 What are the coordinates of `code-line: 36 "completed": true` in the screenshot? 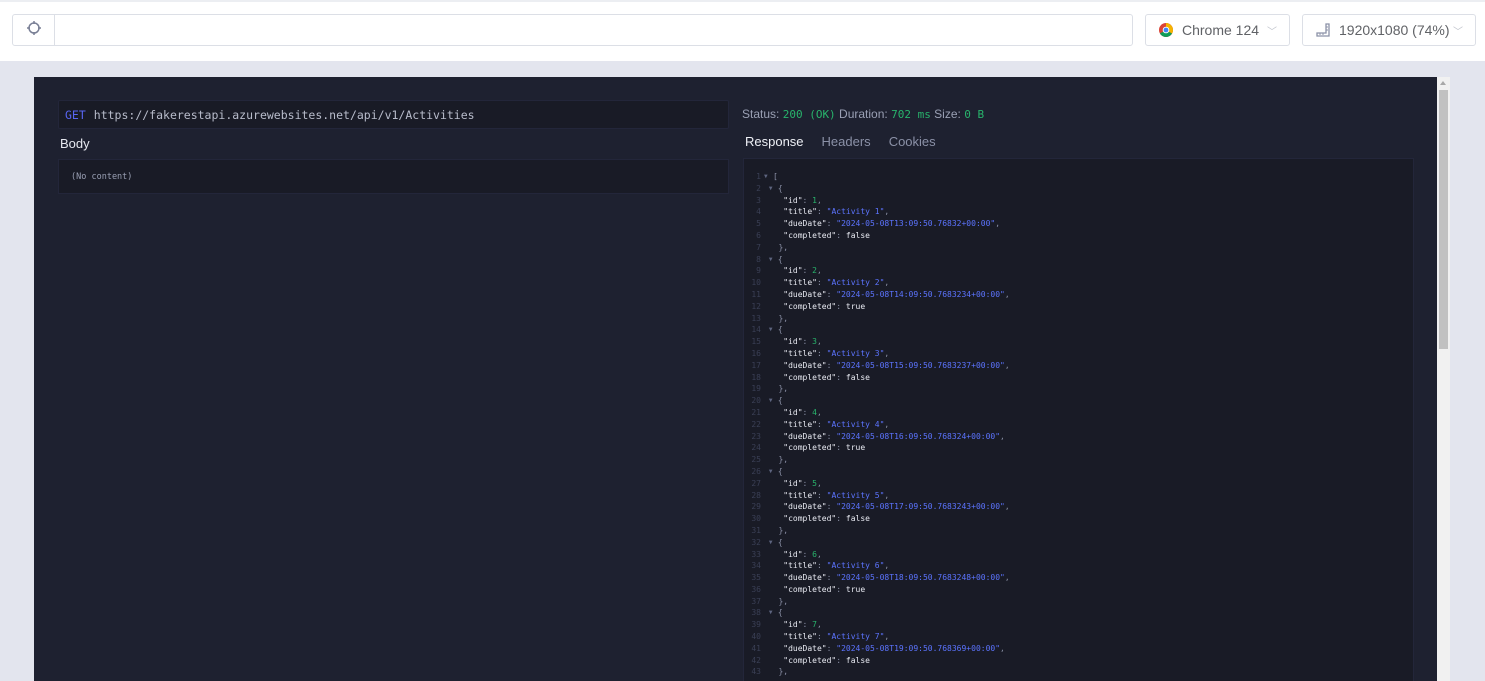 It's located at (1078, 590).